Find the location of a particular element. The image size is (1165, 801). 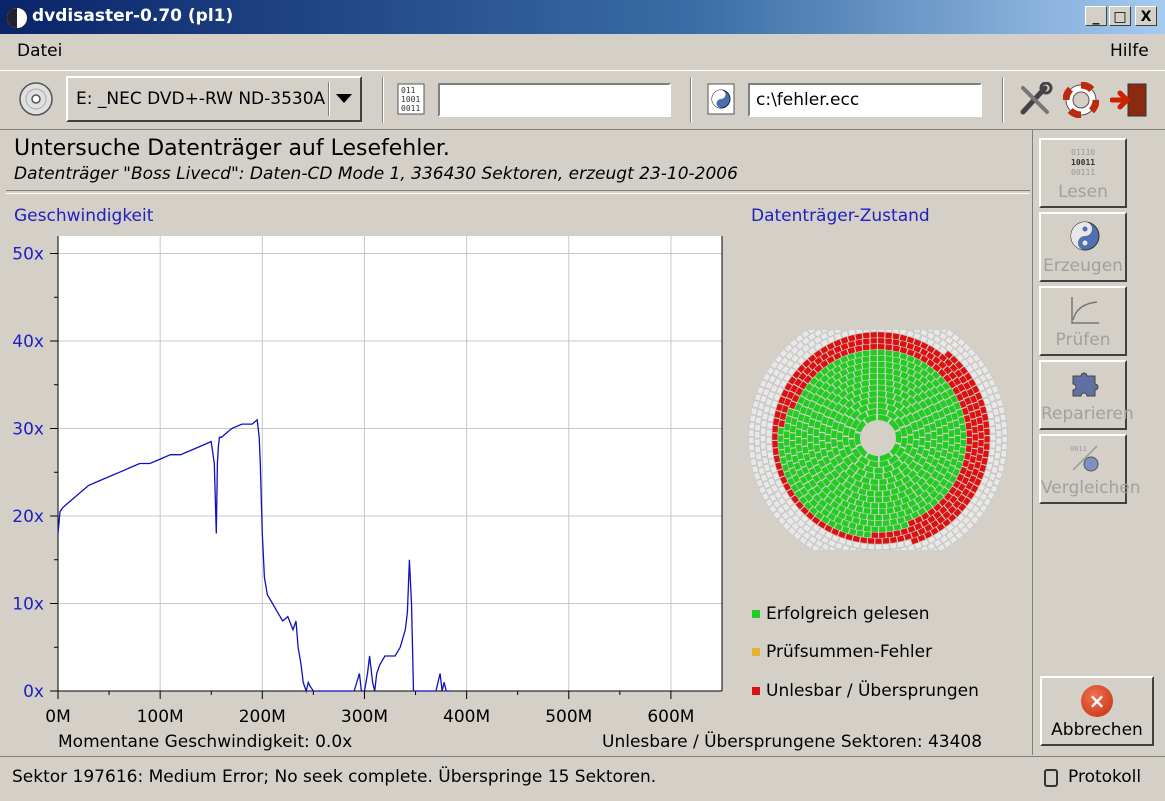

image-file-input is located at coordinates (554, 100).